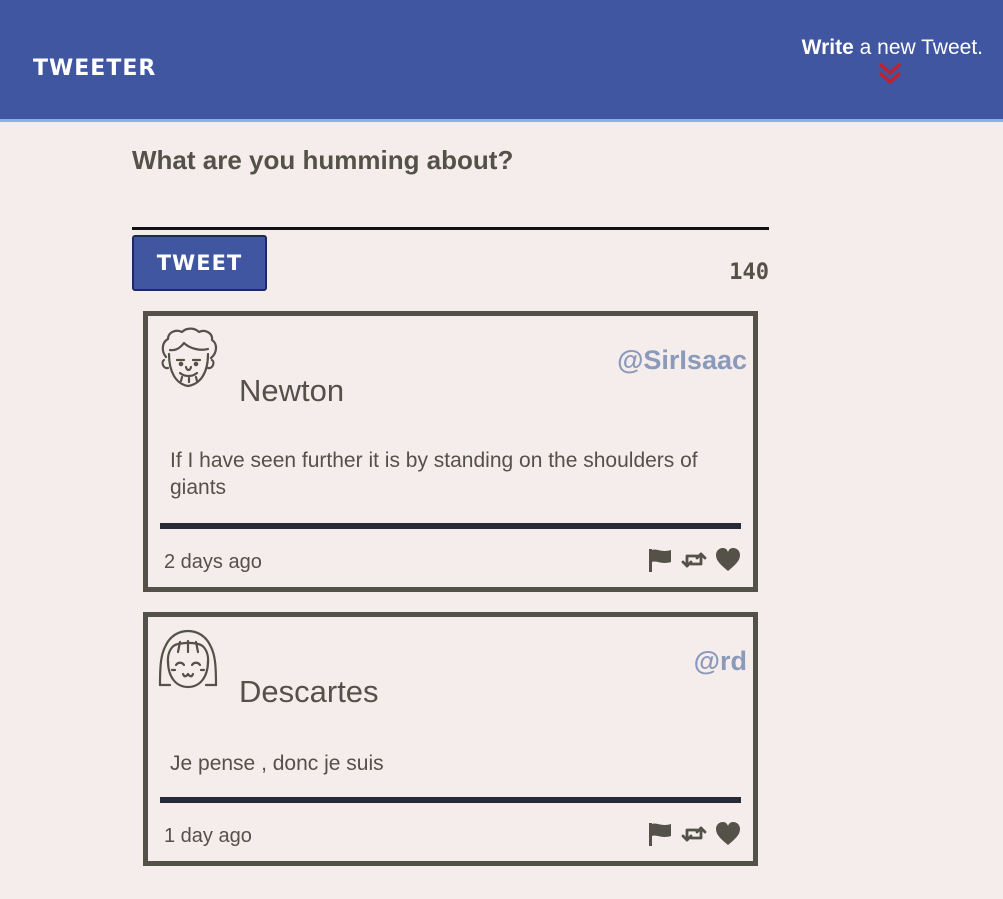 Image resolution: width=1003 pixels, height=899 pixels. What do you see at coordinates (94, 69) in the screenshot?
I see `brand-logo: TWEETER` at bounding box center [94, 69].